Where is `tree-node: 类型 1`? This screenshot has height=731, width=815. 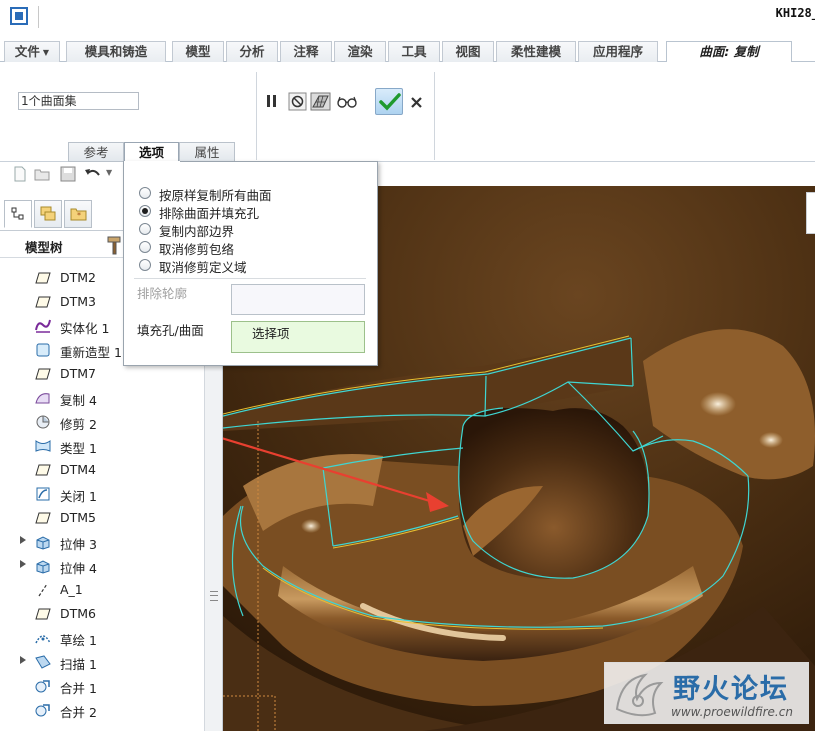 tree-node: 类型 1 is located at coordinates (102, 446).